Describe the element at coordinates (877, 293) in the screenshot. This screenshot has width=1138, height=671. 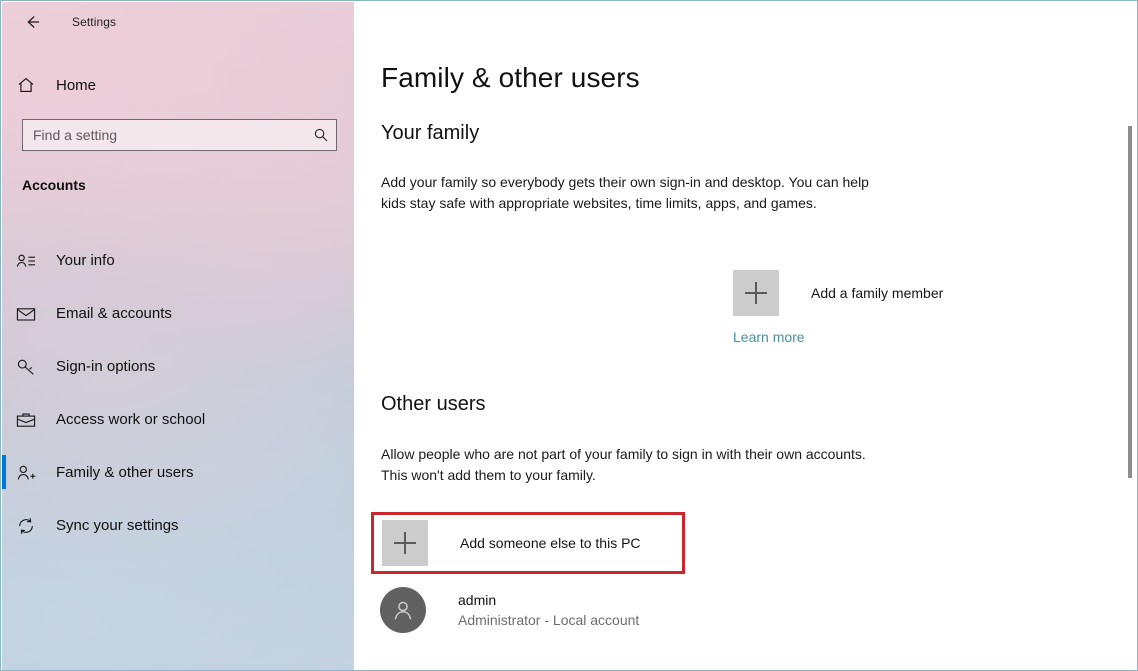
I see `add-family-member-label: Add a family member` at that location.